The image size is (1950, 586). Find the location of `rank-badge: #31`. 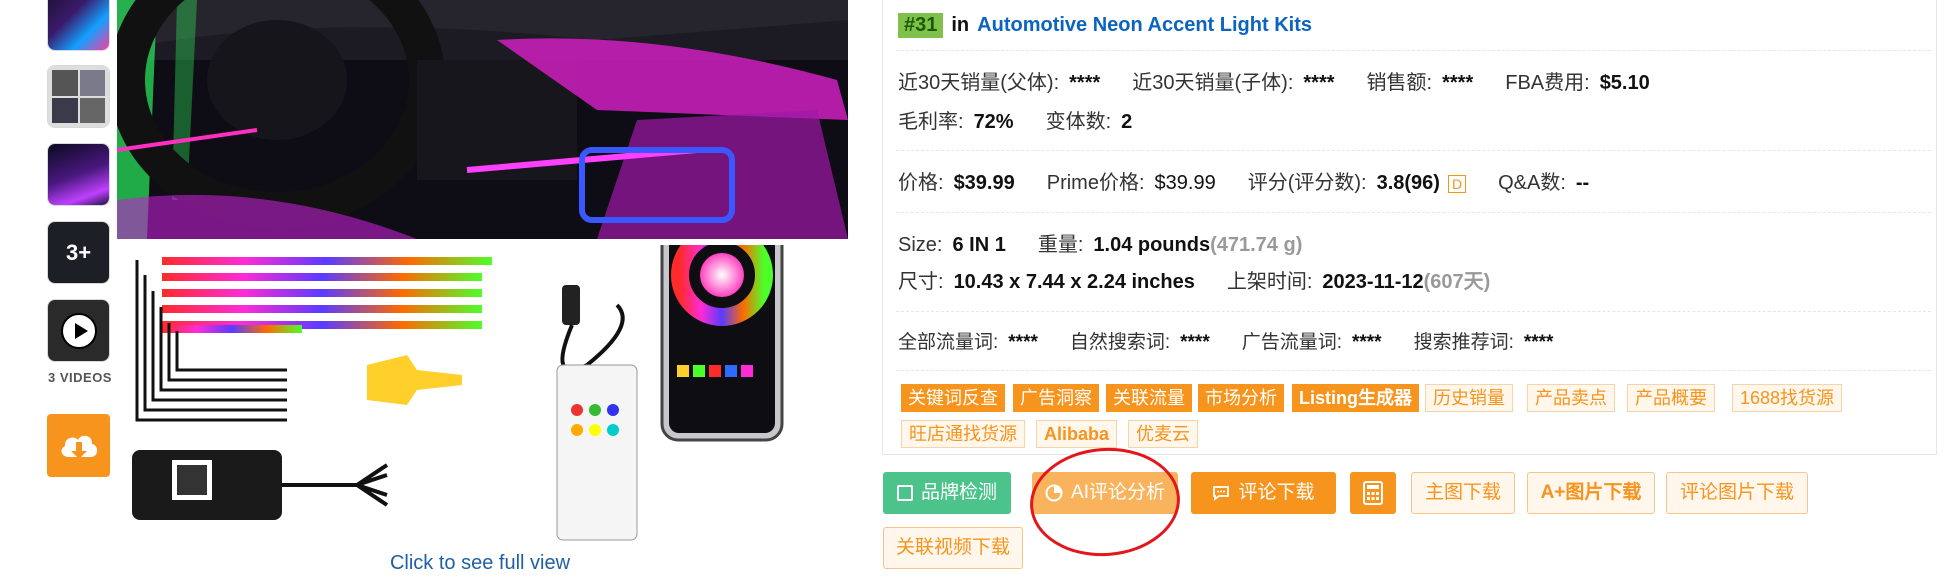

rank-badge: #31 is located at coordinates (921, 25).